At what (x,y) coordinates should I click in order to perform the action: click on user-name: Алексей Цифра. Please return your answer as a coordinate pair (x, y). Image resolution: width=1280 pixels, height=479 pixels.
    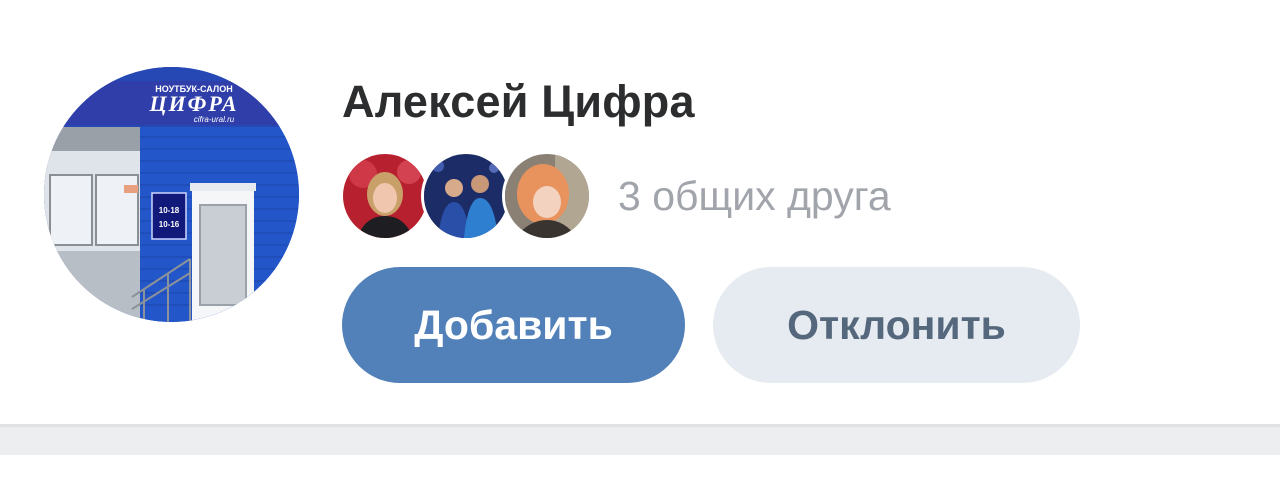
    Looking at the image, I should click on (518, 102).